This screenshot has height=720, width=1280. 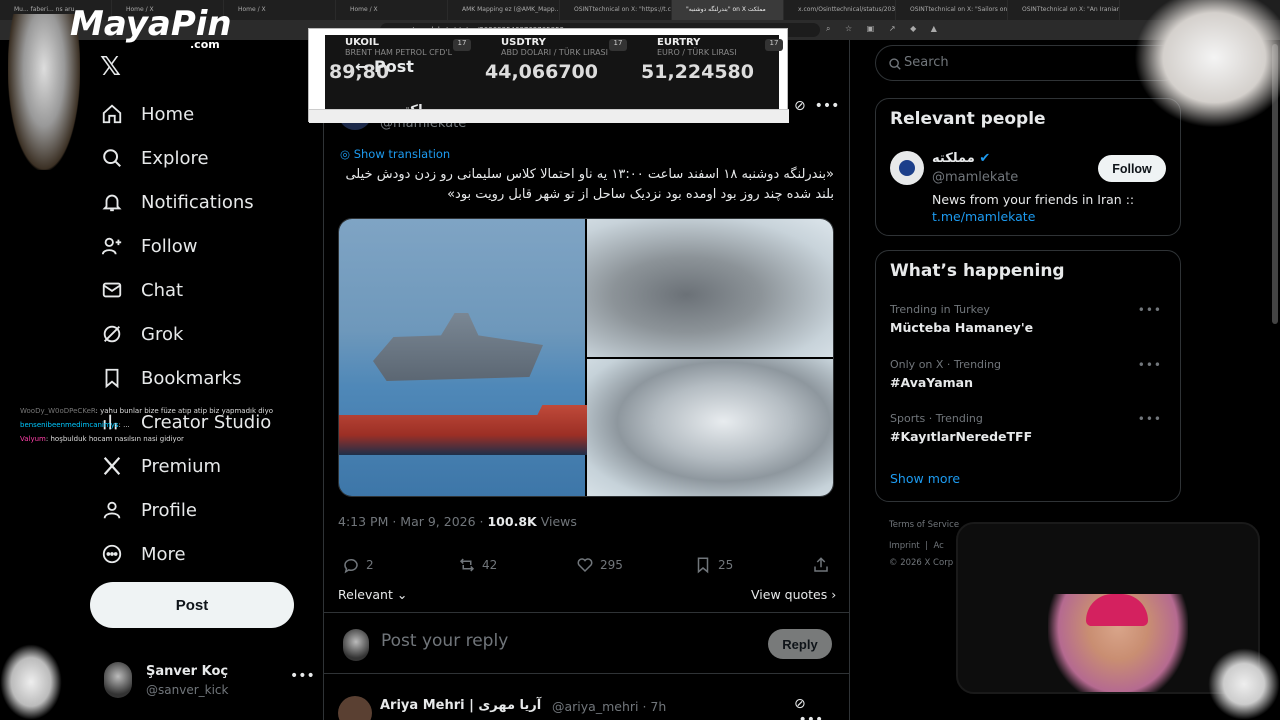 I want to click on mayapin-logo-suffix: .com, so click(x=205, y=44).